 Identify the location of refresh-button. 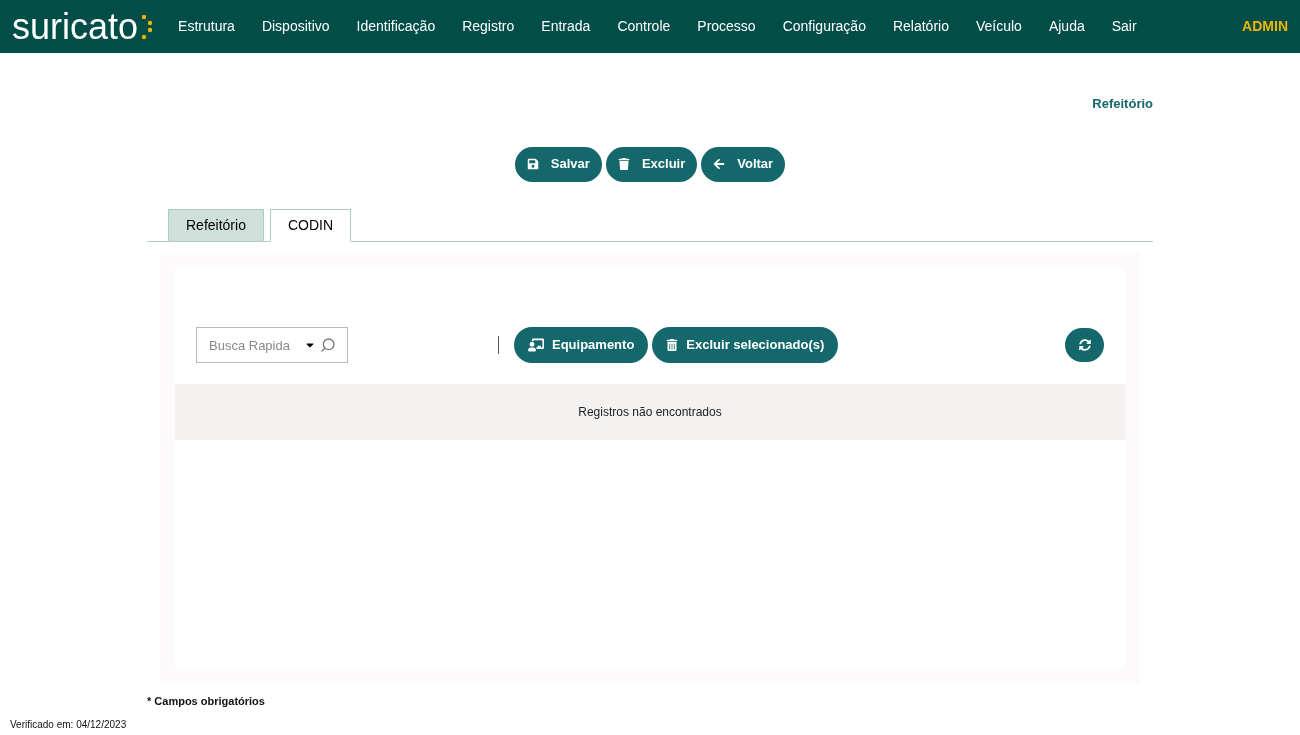
(1084, 345).